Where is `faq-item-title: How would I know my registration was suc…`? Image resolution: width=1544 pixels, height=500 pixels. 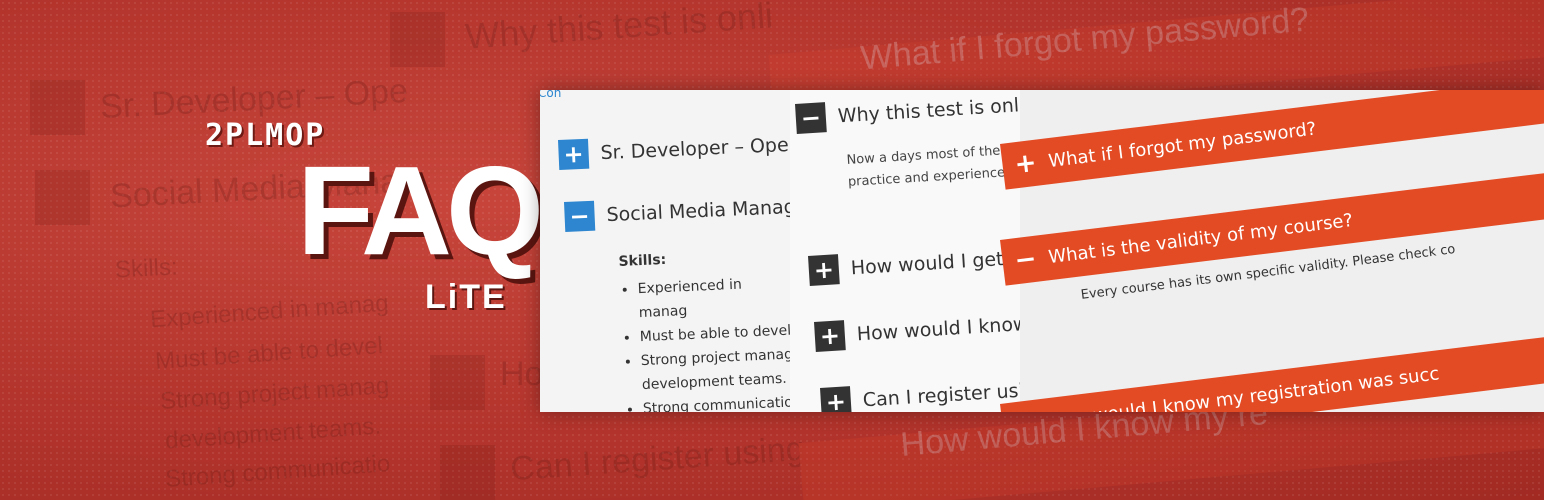 faq-item-title: How would I know my registration was suc… is located at coordinates (1244, 387).